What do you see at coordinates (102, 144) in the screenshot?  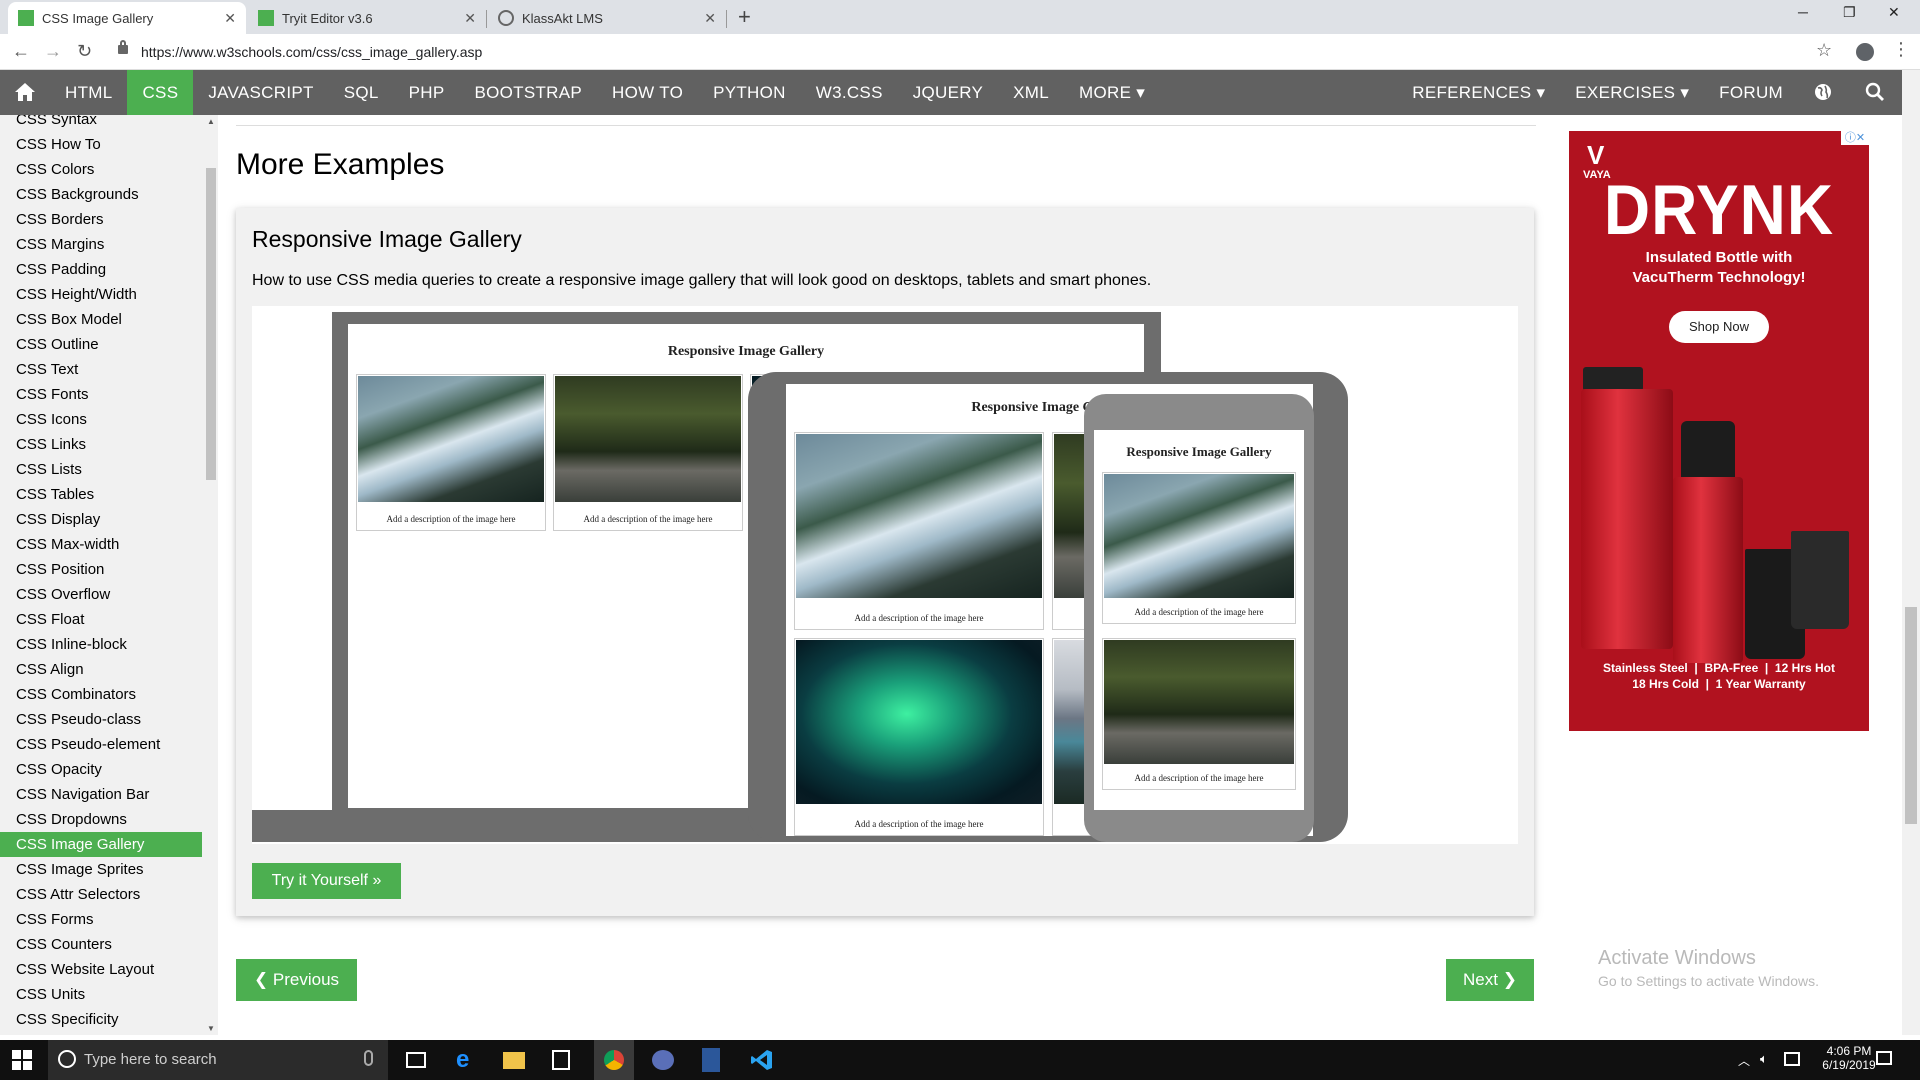 I see `sidebar-item-css-how-to: CSS How To` at bounding box center [102, 144].